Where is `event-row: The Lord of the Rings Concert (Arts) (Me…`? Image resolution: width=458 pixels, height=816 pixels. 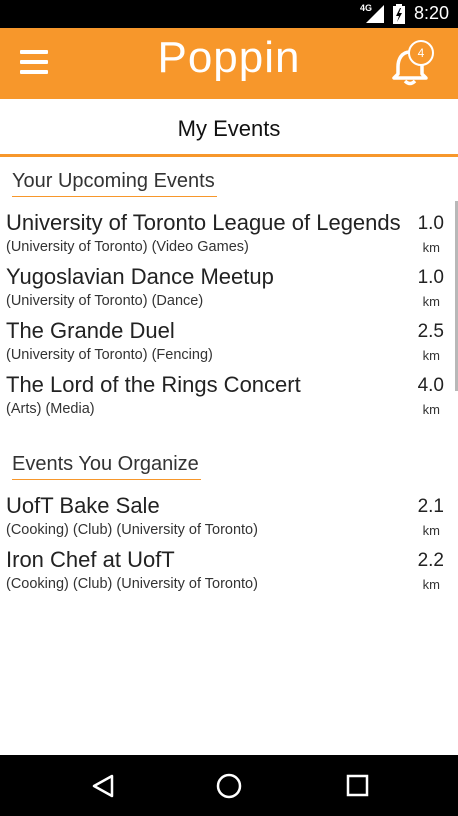 event-row: The Lord of the Rings Concert (Arts) (Me… is located at coordinates (229, 396).